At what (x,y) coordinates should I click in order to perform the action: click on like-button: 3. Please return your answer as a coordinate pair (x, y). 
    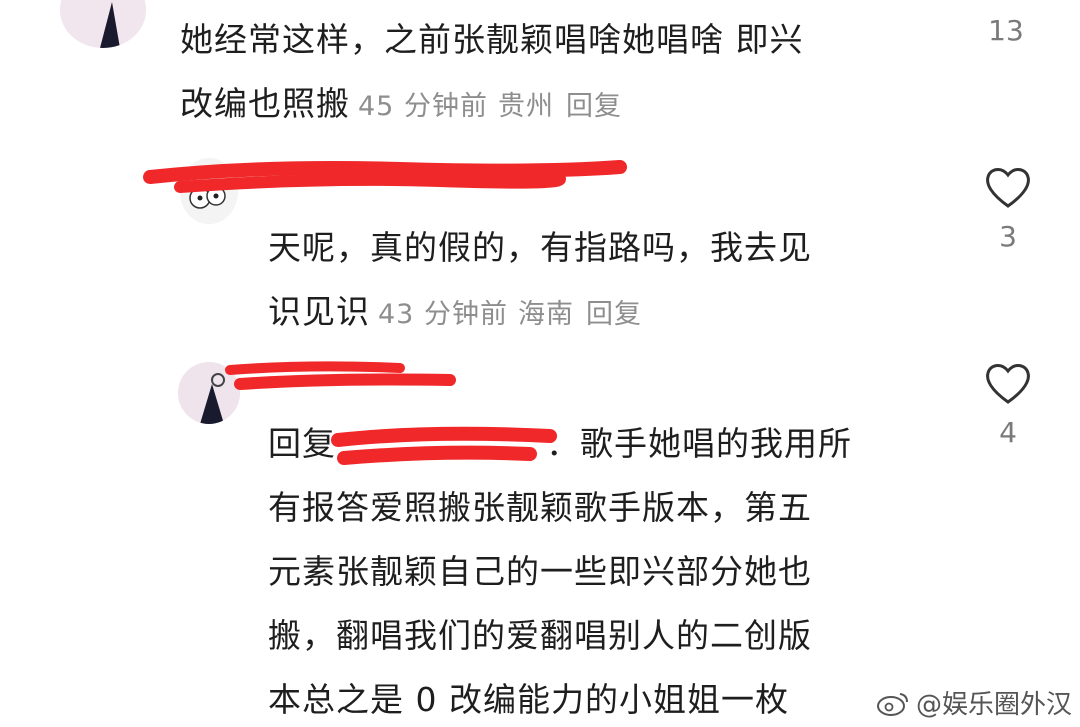
    Looking at the image, I should click on (1008, 208).